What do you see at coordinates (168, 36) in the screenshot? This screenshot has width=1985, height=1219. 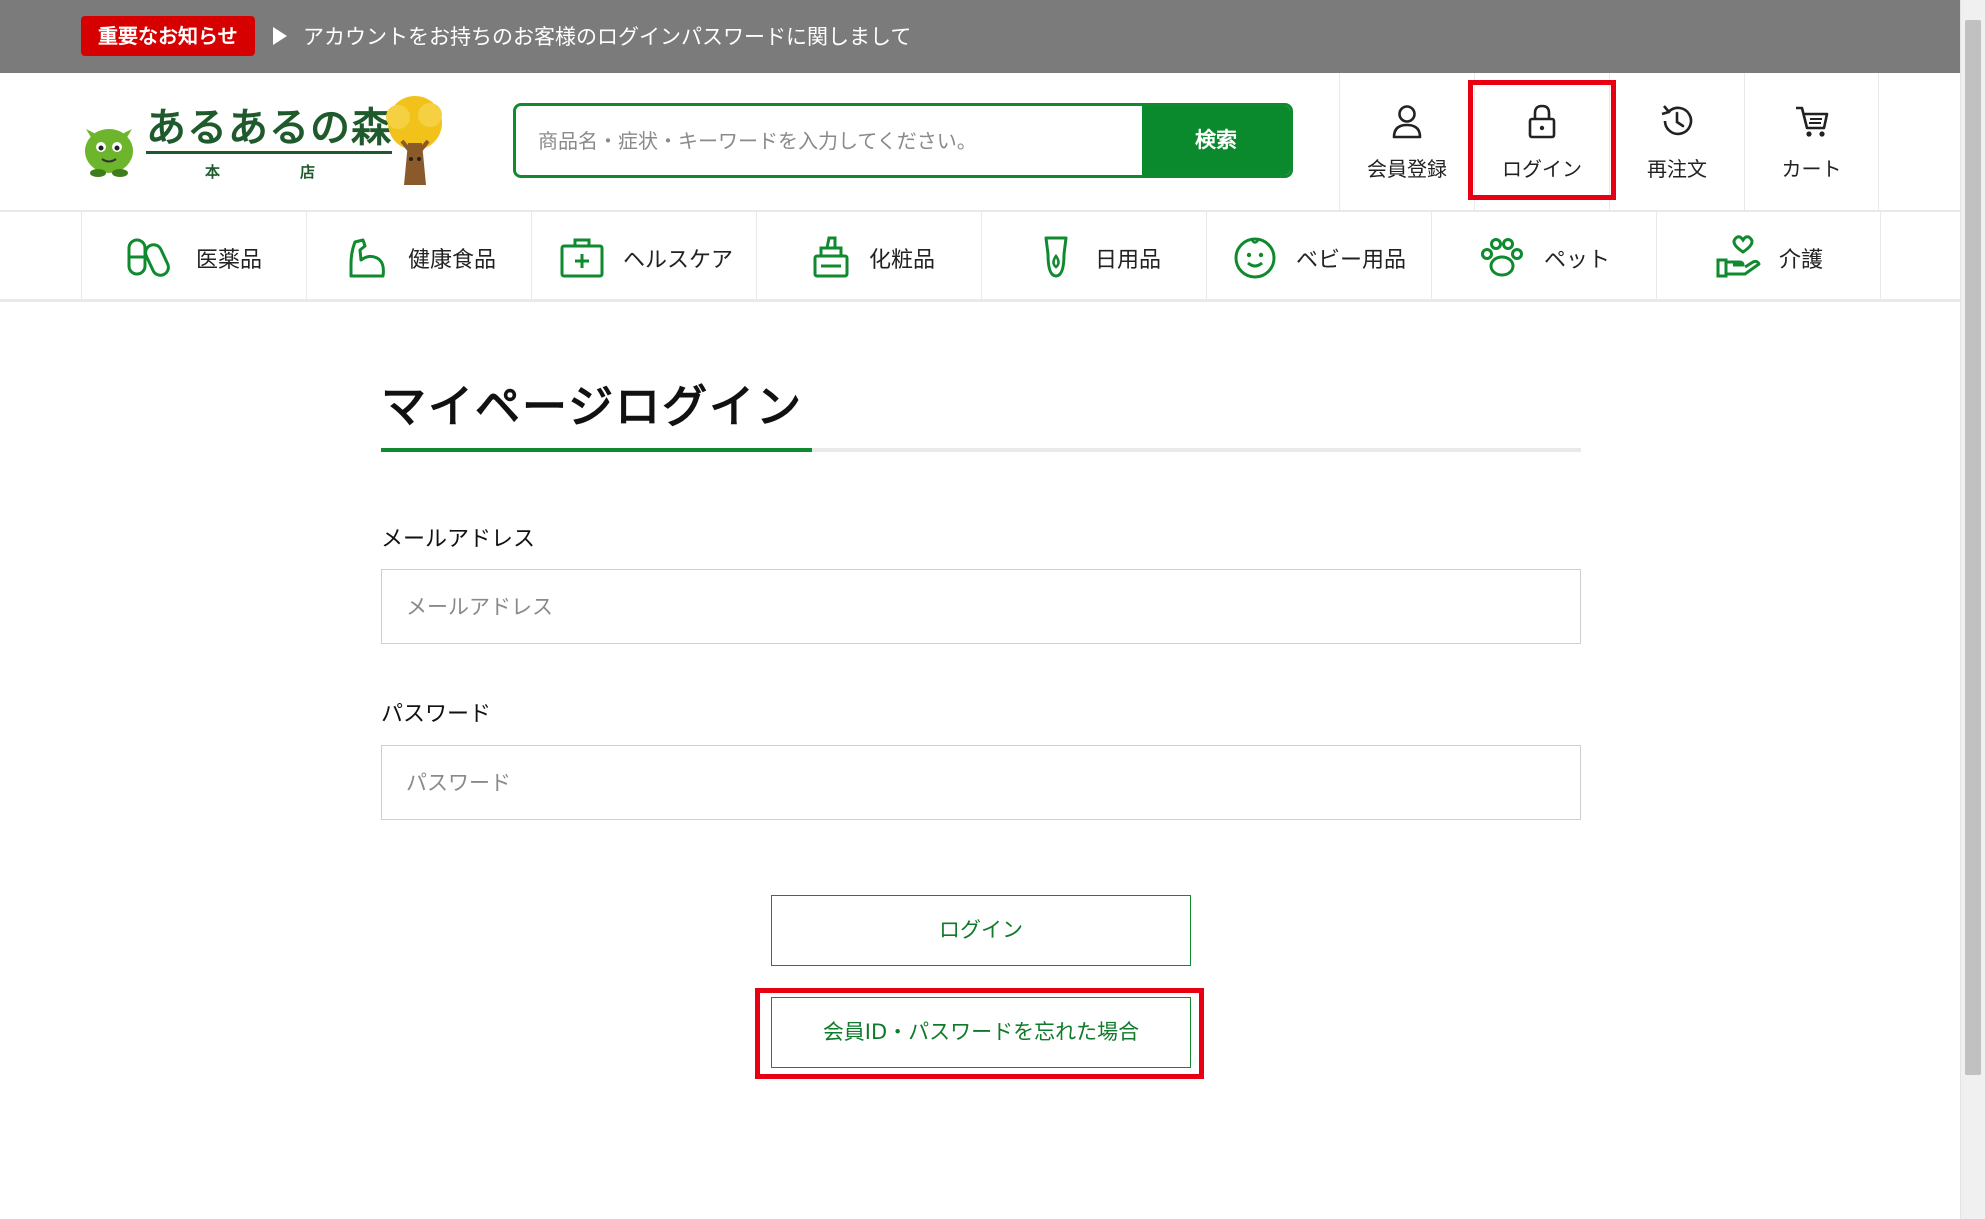 I see `important-notice-badge: 重要なお知らせ` at bounding box center [168, 36].